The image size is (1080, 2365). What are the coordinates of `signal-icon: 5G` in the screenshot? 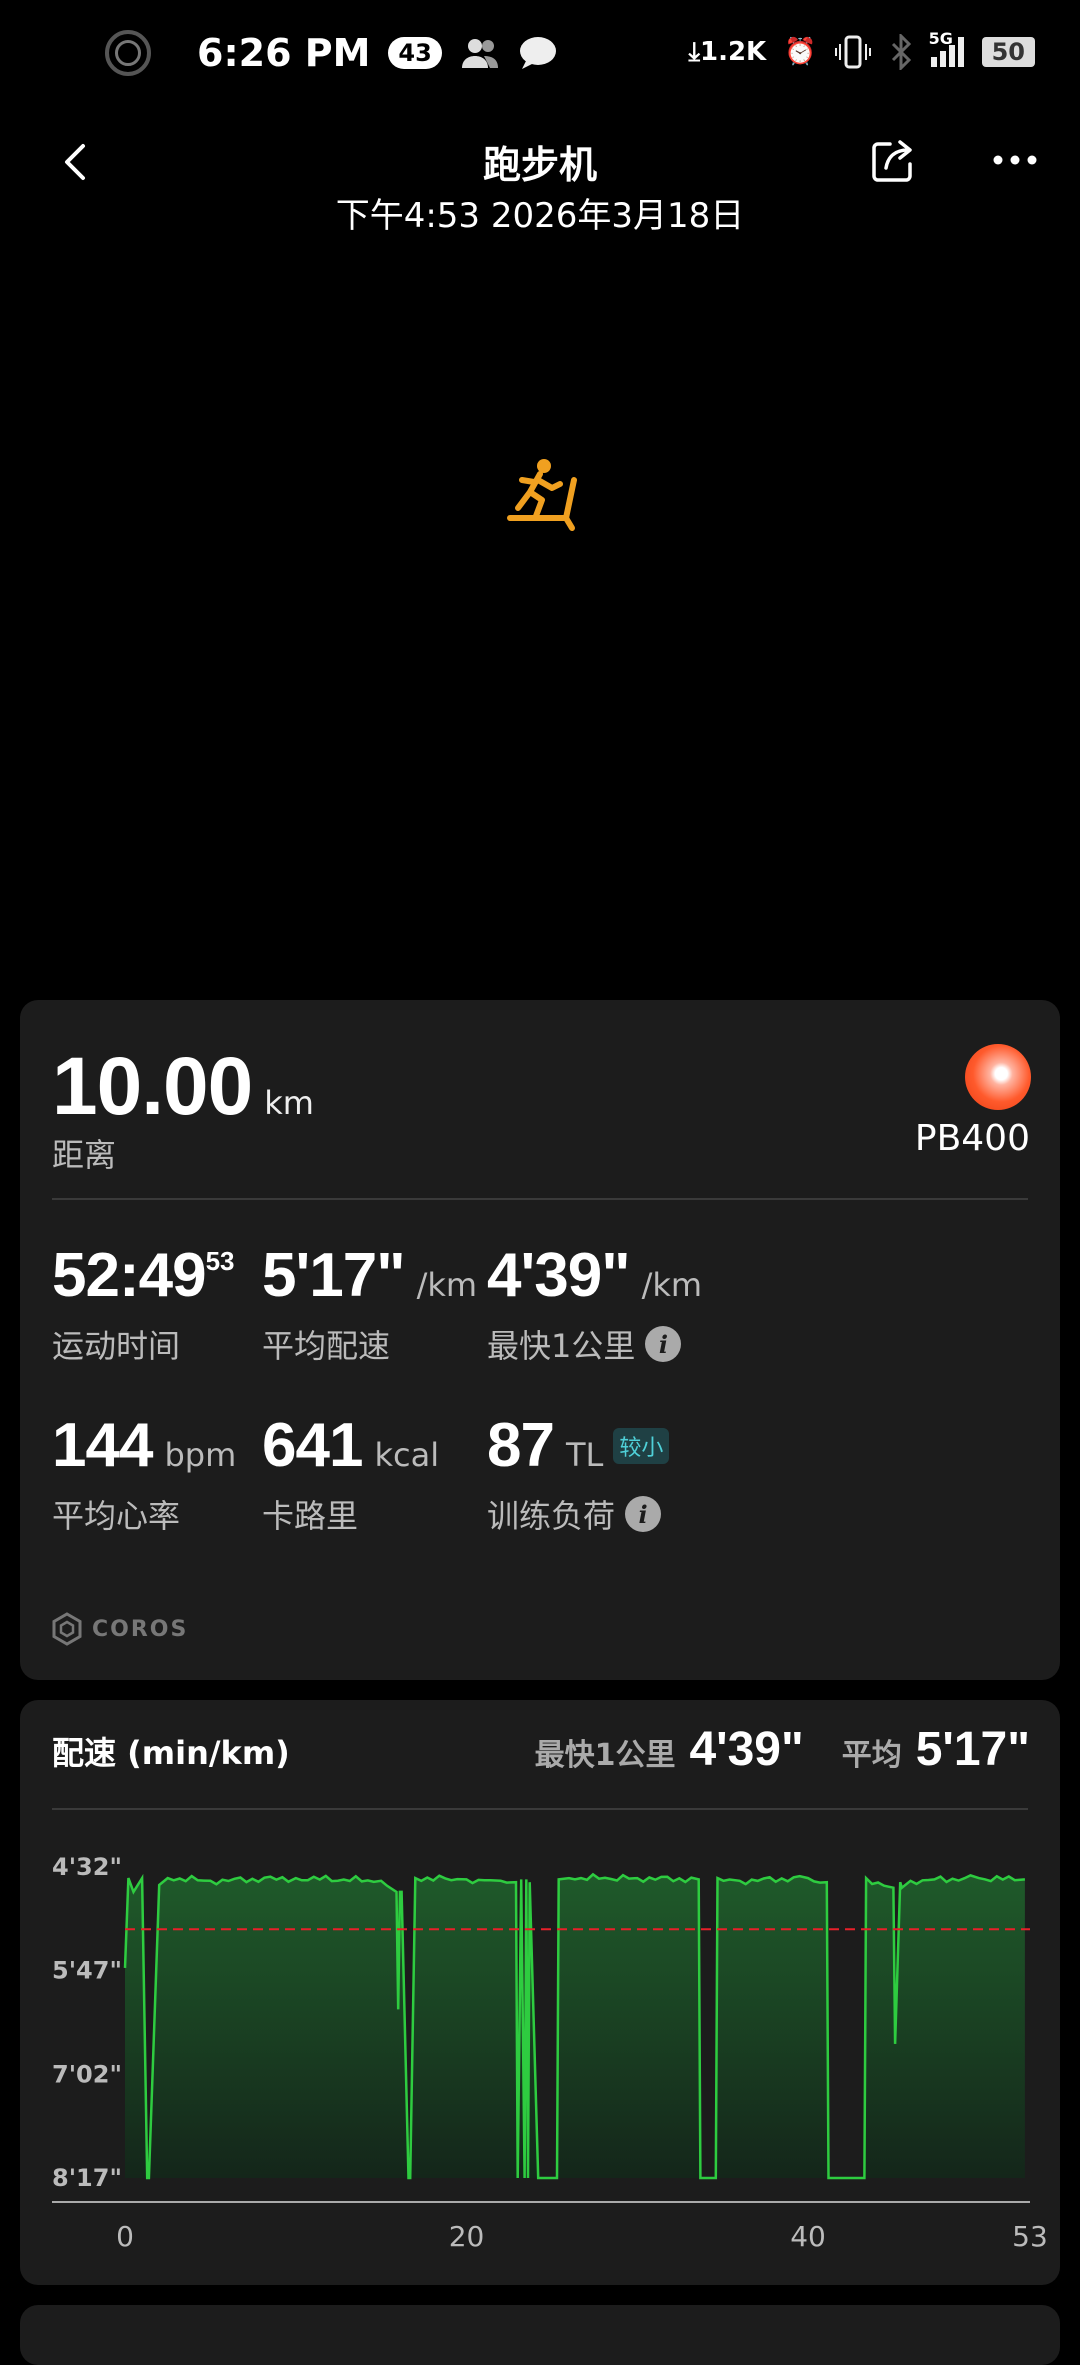 It's located at (946, 48).